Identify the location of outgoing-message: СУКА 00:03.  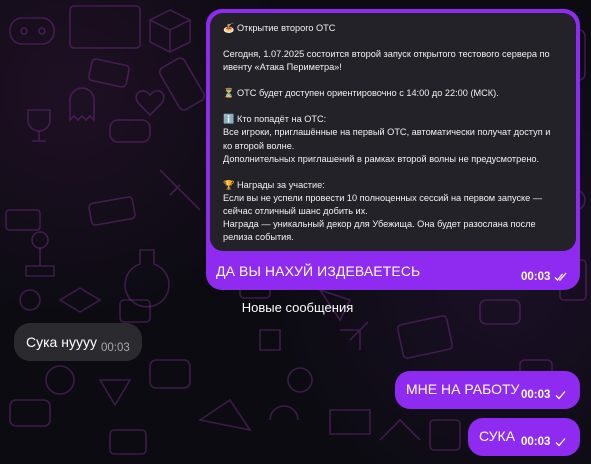
(524, 437).